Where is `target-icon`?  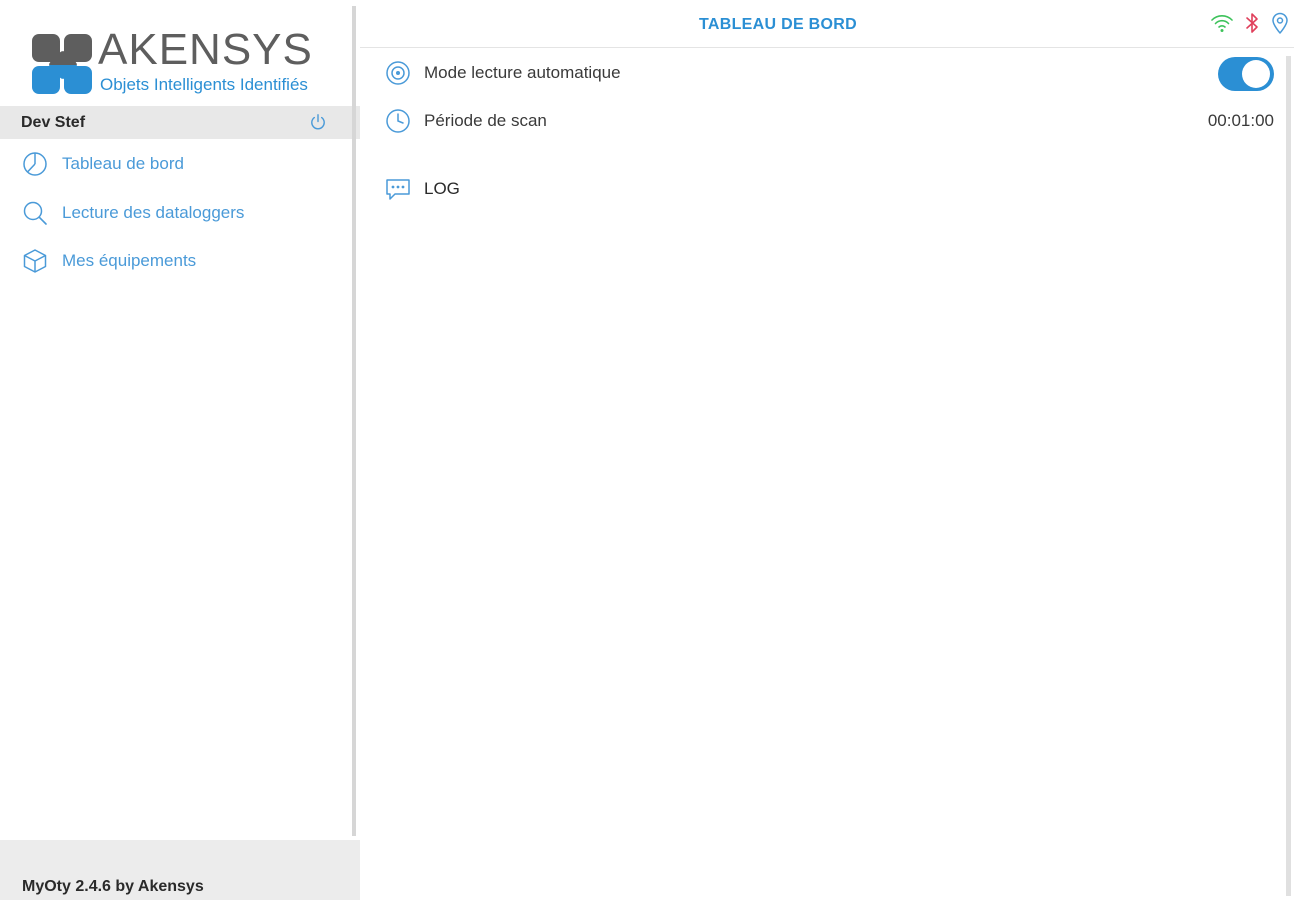
target-icon is located at coordinates (398, 73).